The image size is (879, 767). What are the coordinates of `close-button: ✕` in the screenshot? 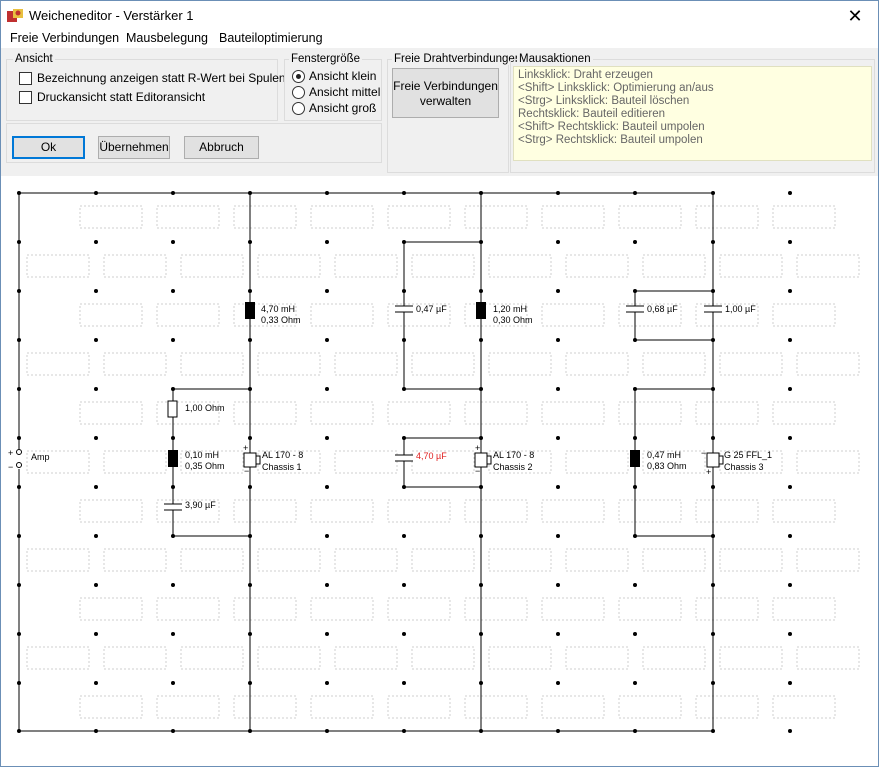 It's located at (855, 16).